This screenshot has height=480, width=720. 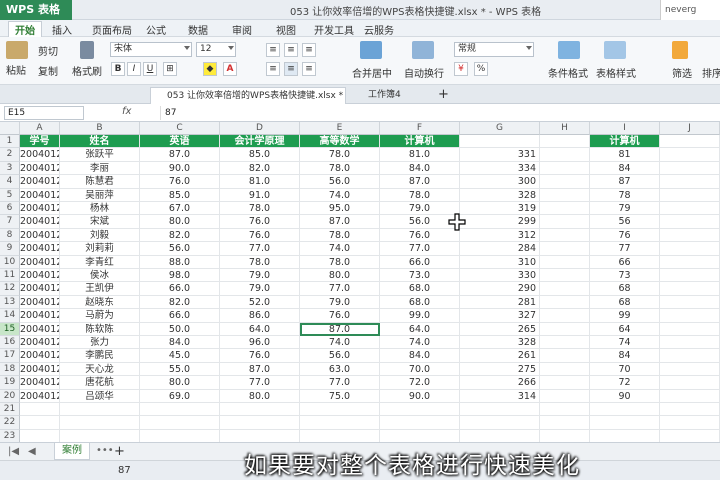 What do you see at coordinates (625, 316) in the screenshot?
I see `computer-copy-cell: 99` at bounding box center [625, 316].